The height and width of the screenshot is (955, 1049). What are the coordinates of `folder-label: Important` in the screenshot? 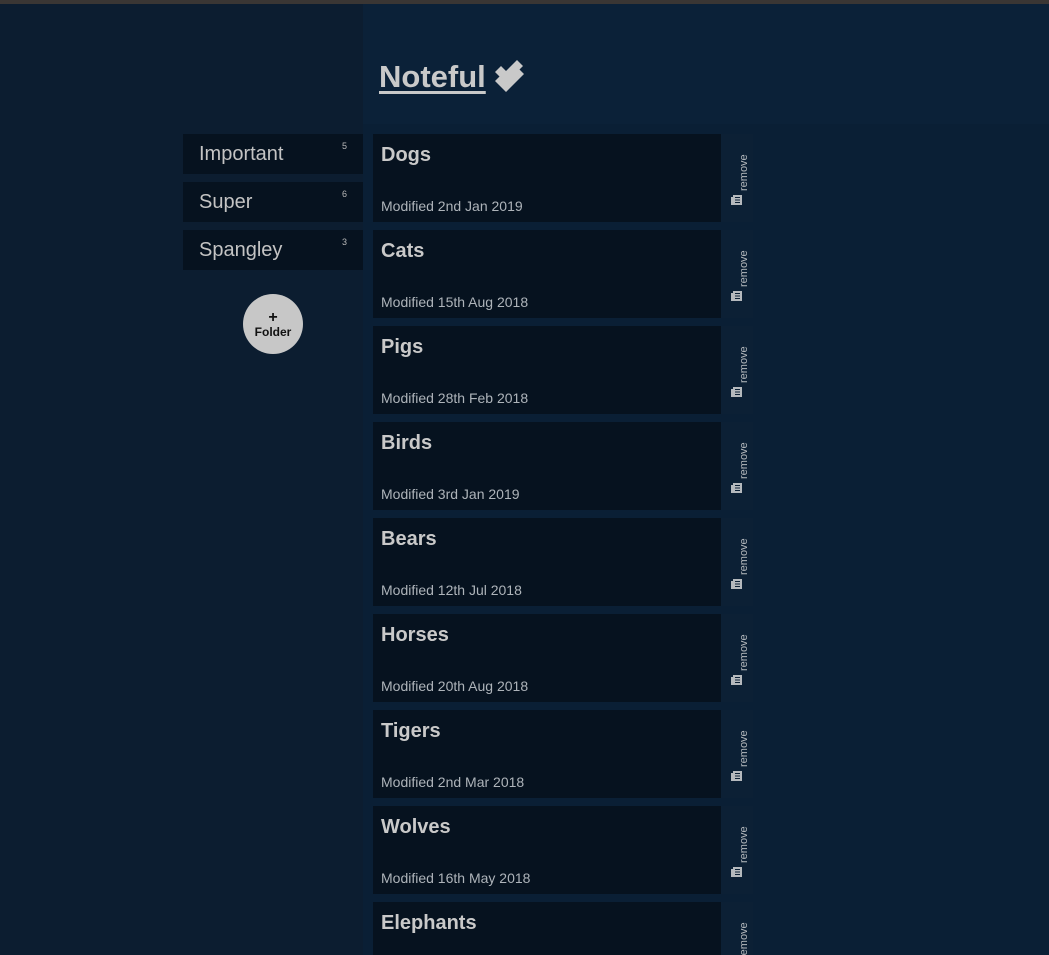 It's located at (241, 154).